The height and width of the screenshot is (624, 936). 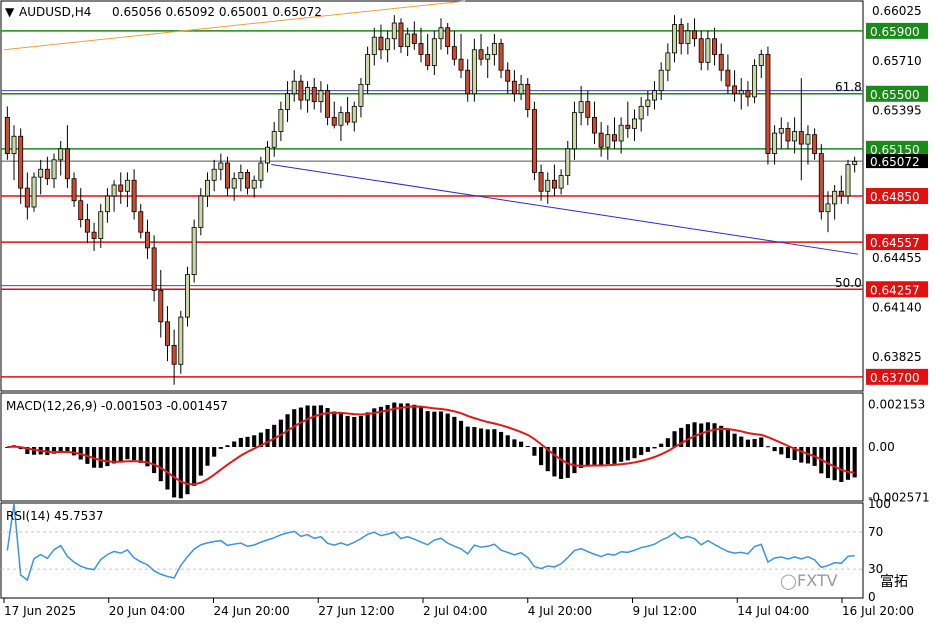 I want to click on time-tick-label: 9 Jul 12:00, so click(x=665, y=611).